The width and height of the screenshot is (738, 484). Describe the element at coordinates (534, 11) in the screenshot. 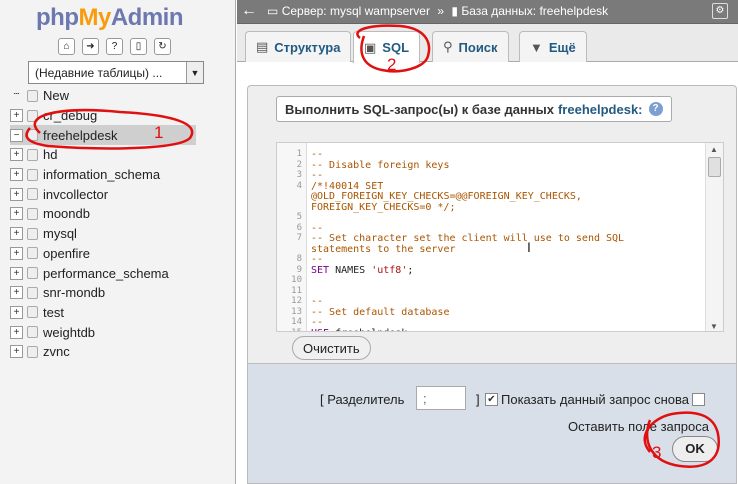

I see `breadcrumb-database: База данных: freehelpdesk` at that location.